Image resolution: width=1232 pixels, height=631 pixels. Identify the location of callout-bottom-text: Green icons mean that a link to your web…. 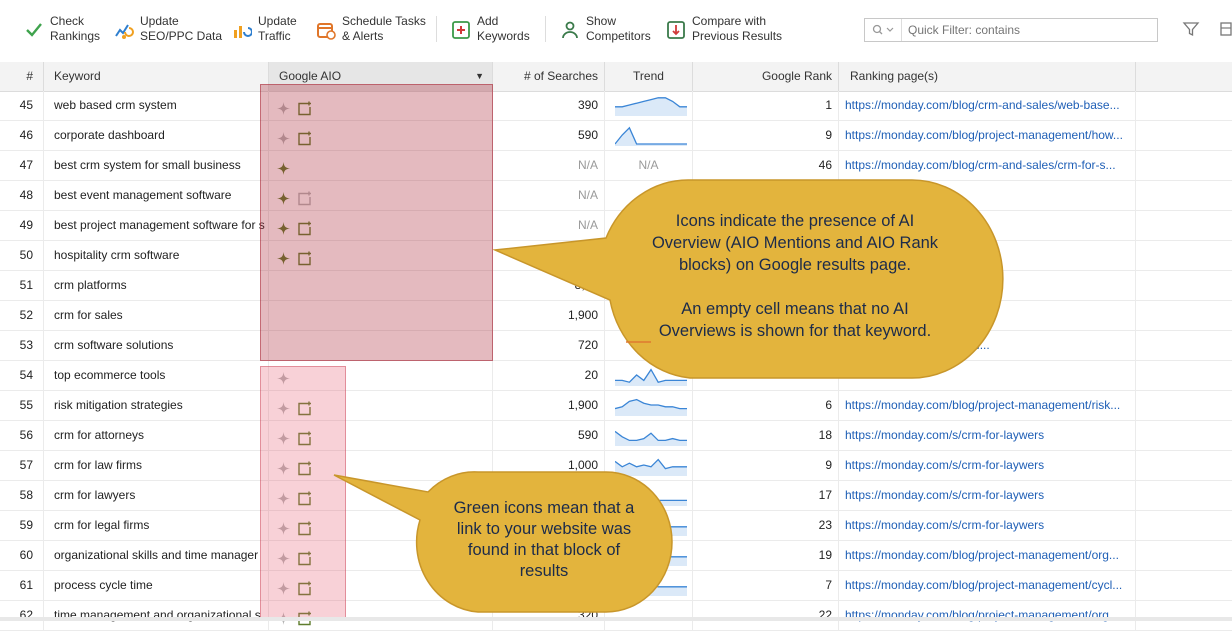
(544, 540).